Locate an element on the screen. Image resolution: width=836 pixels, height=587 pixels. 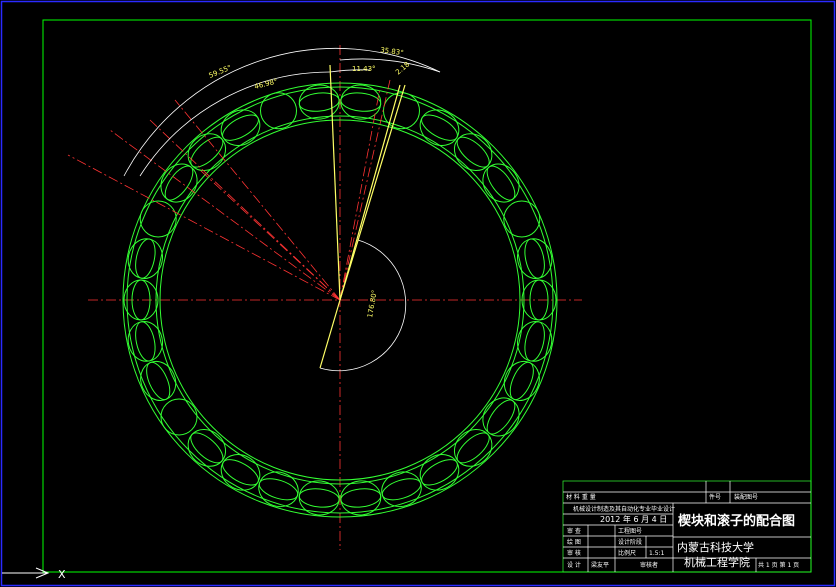
tb-university: 内蒙古科技大学 is located at coordinates (715, 547).